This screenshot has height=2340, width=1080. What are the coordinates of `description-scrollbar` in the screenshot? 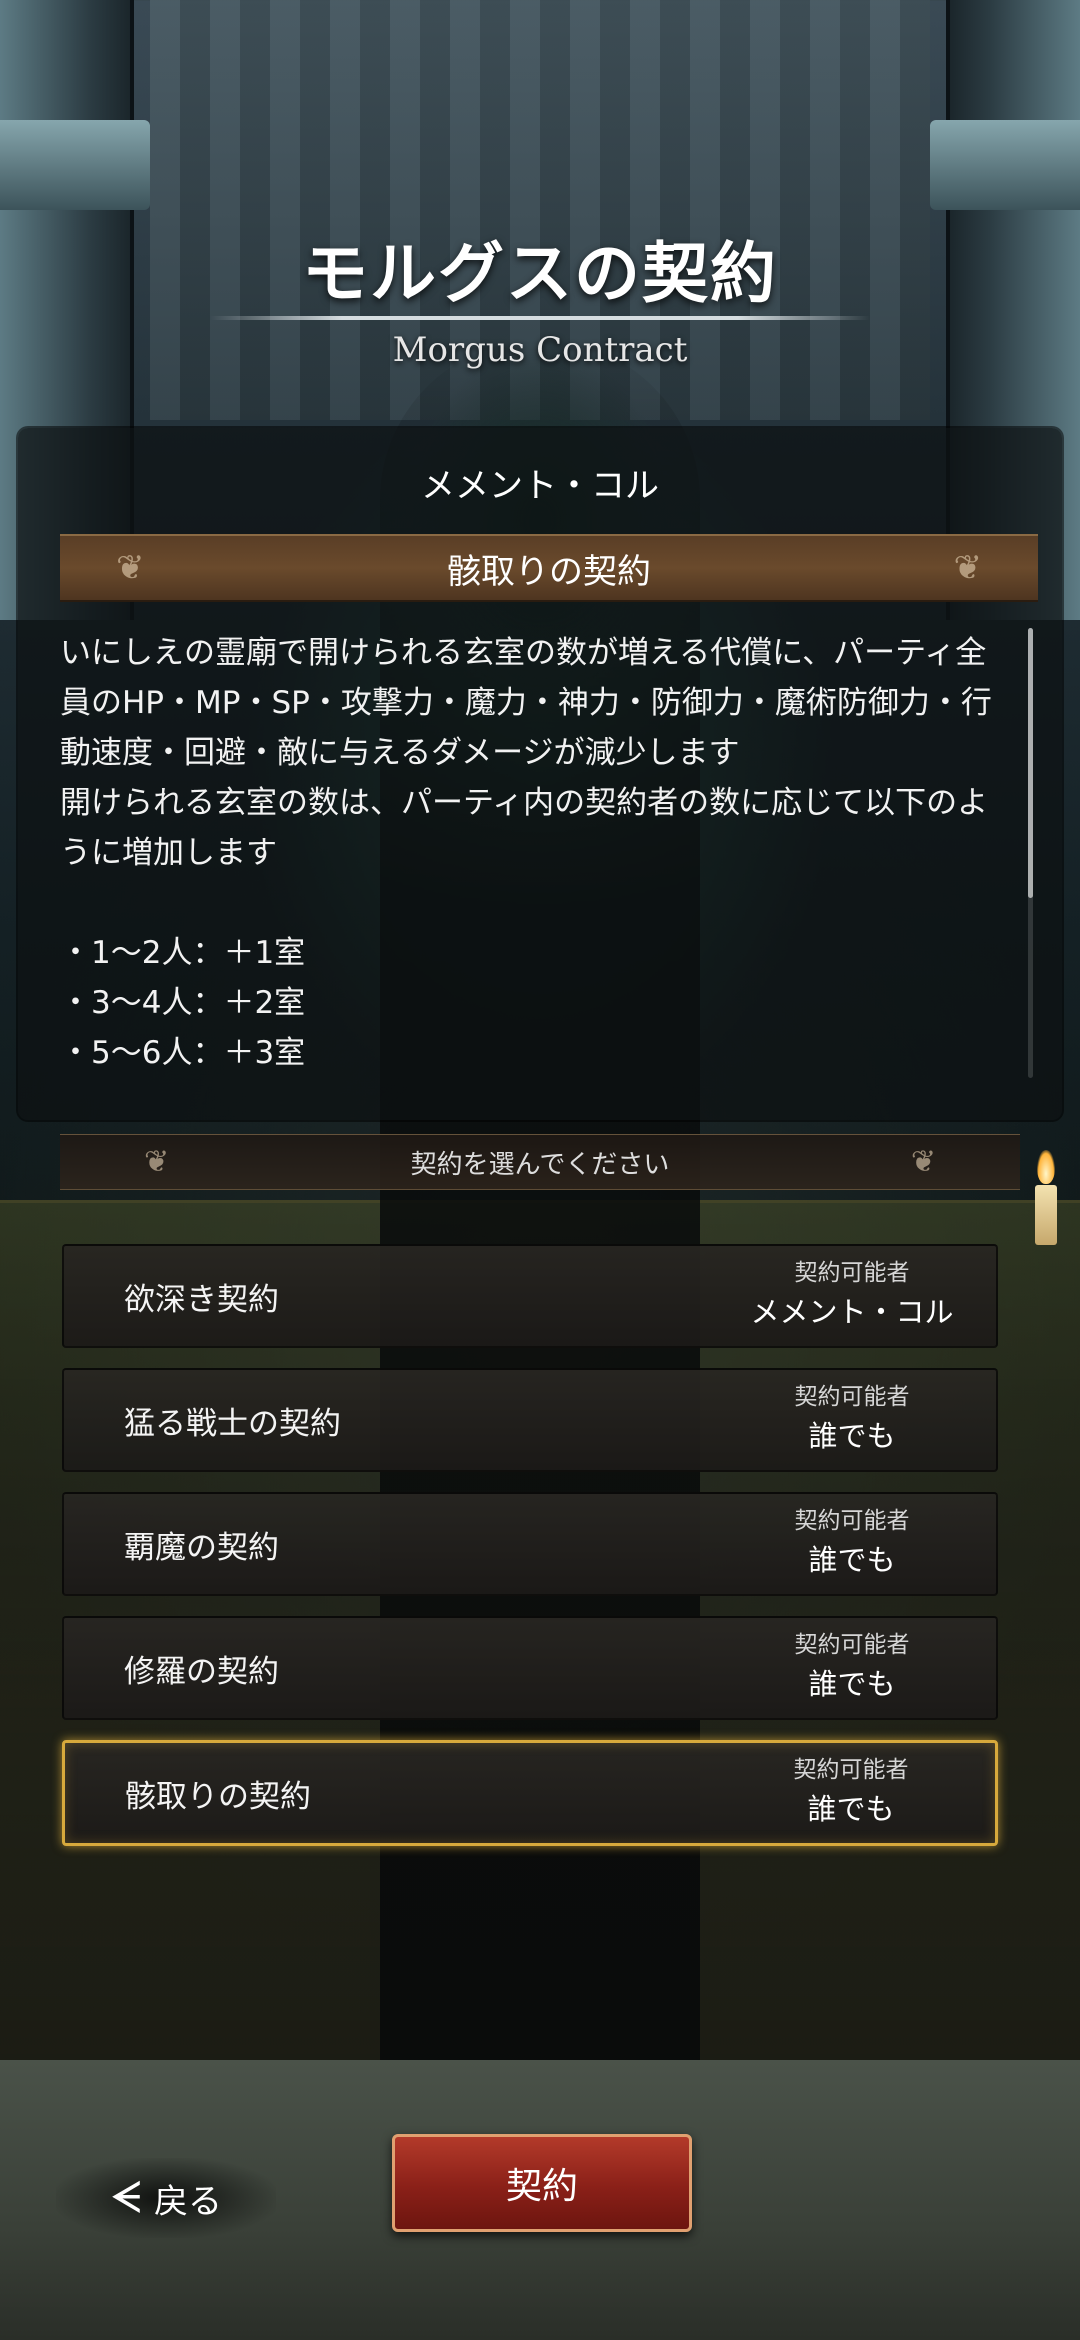 It's located at (1030, 853).